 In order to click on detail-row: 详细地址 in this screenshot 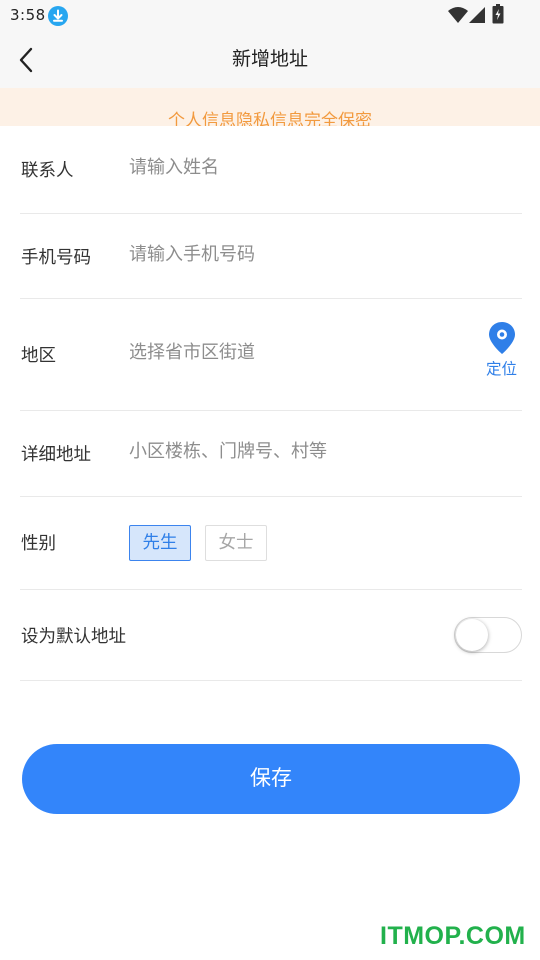, I will do `click(271, 454)`.